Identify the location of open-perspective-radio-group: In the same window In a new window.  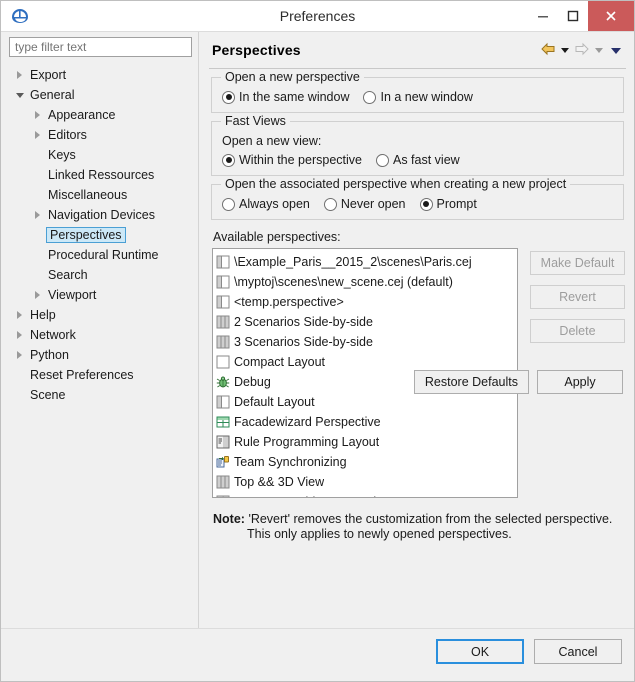
(417, 97).